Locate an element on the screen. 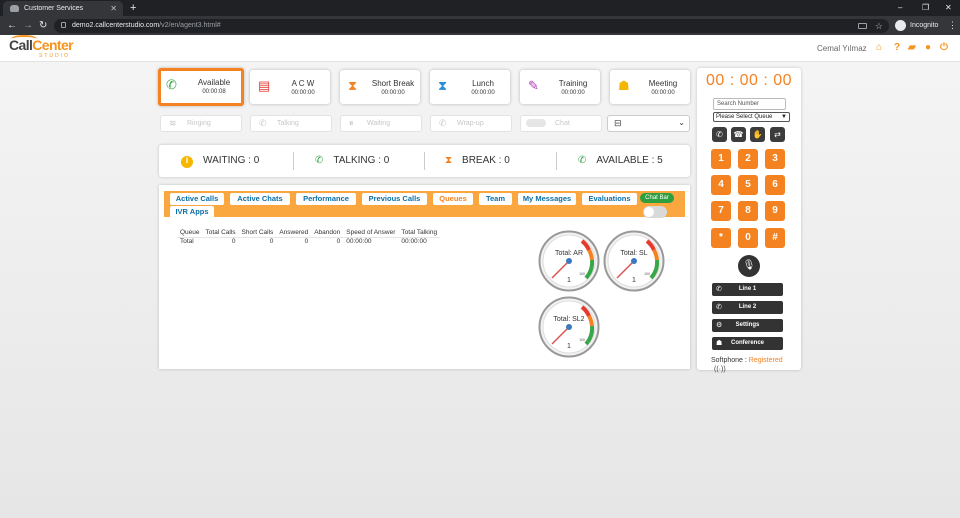  key-7: 7 is located at coordinates (721, 211).